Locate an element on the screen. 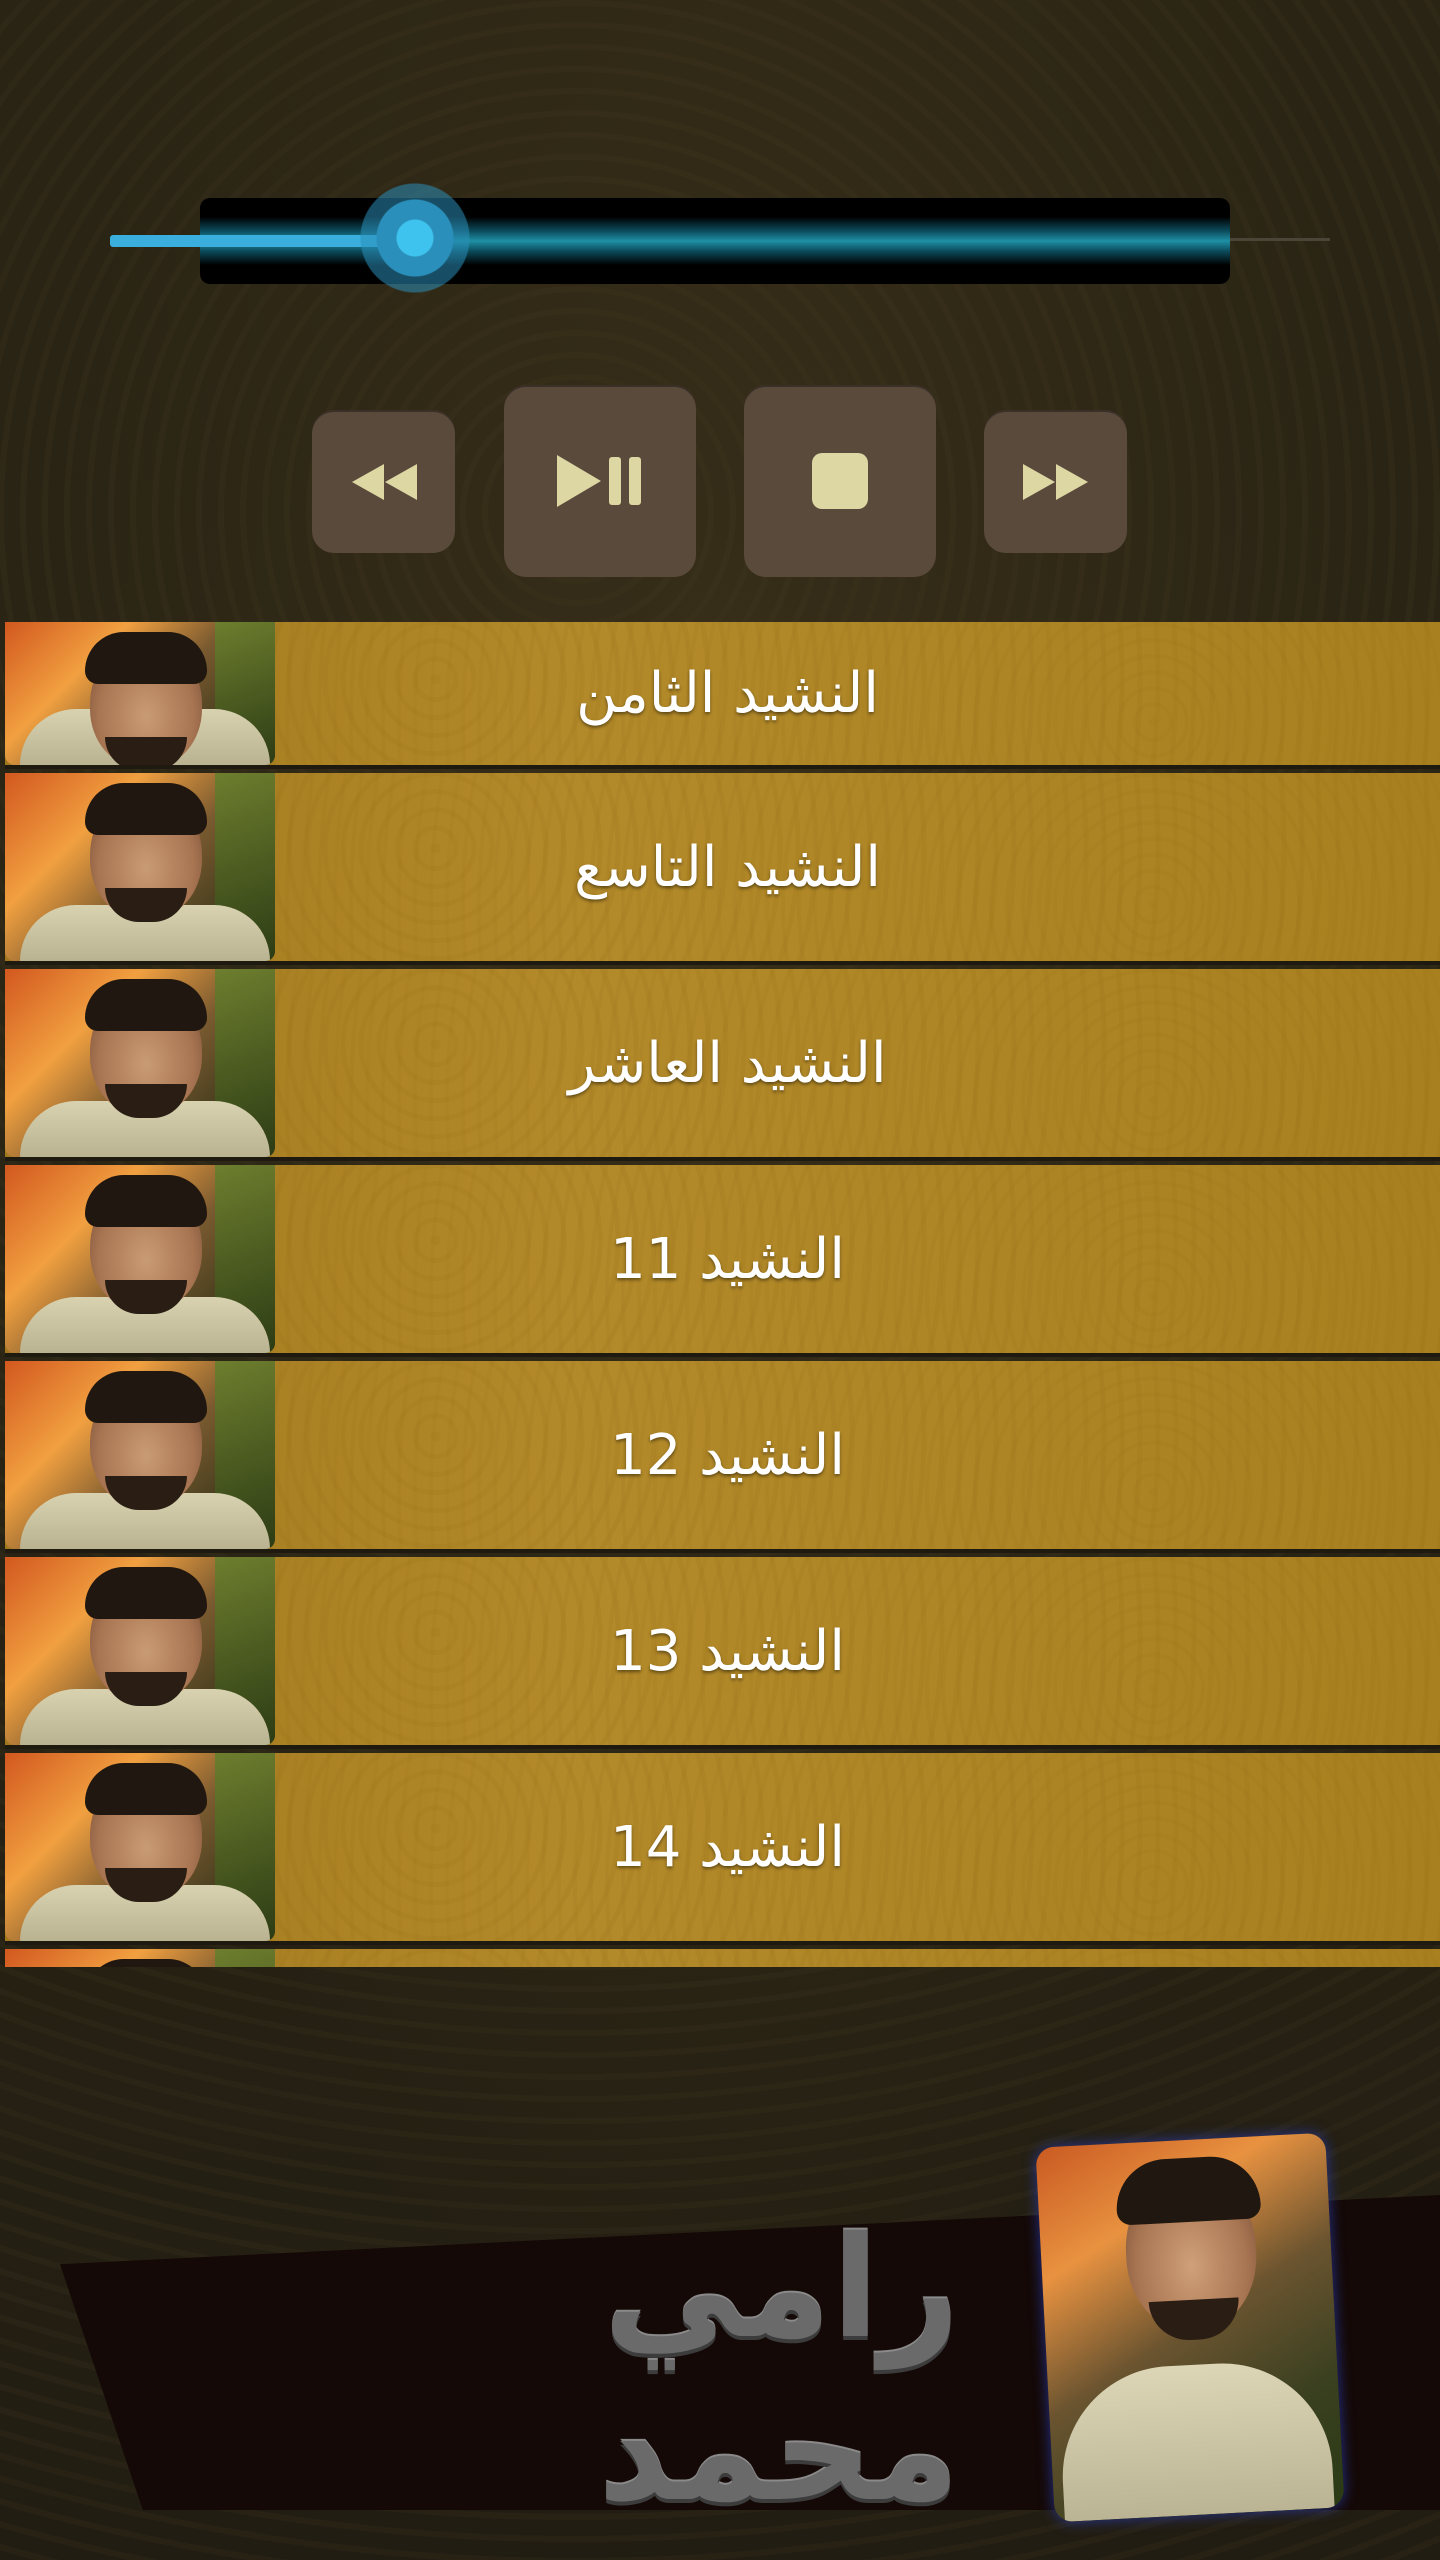 This screenshot has height=2560, width=1440. play-pause-button is located at coordinates (600, 481).